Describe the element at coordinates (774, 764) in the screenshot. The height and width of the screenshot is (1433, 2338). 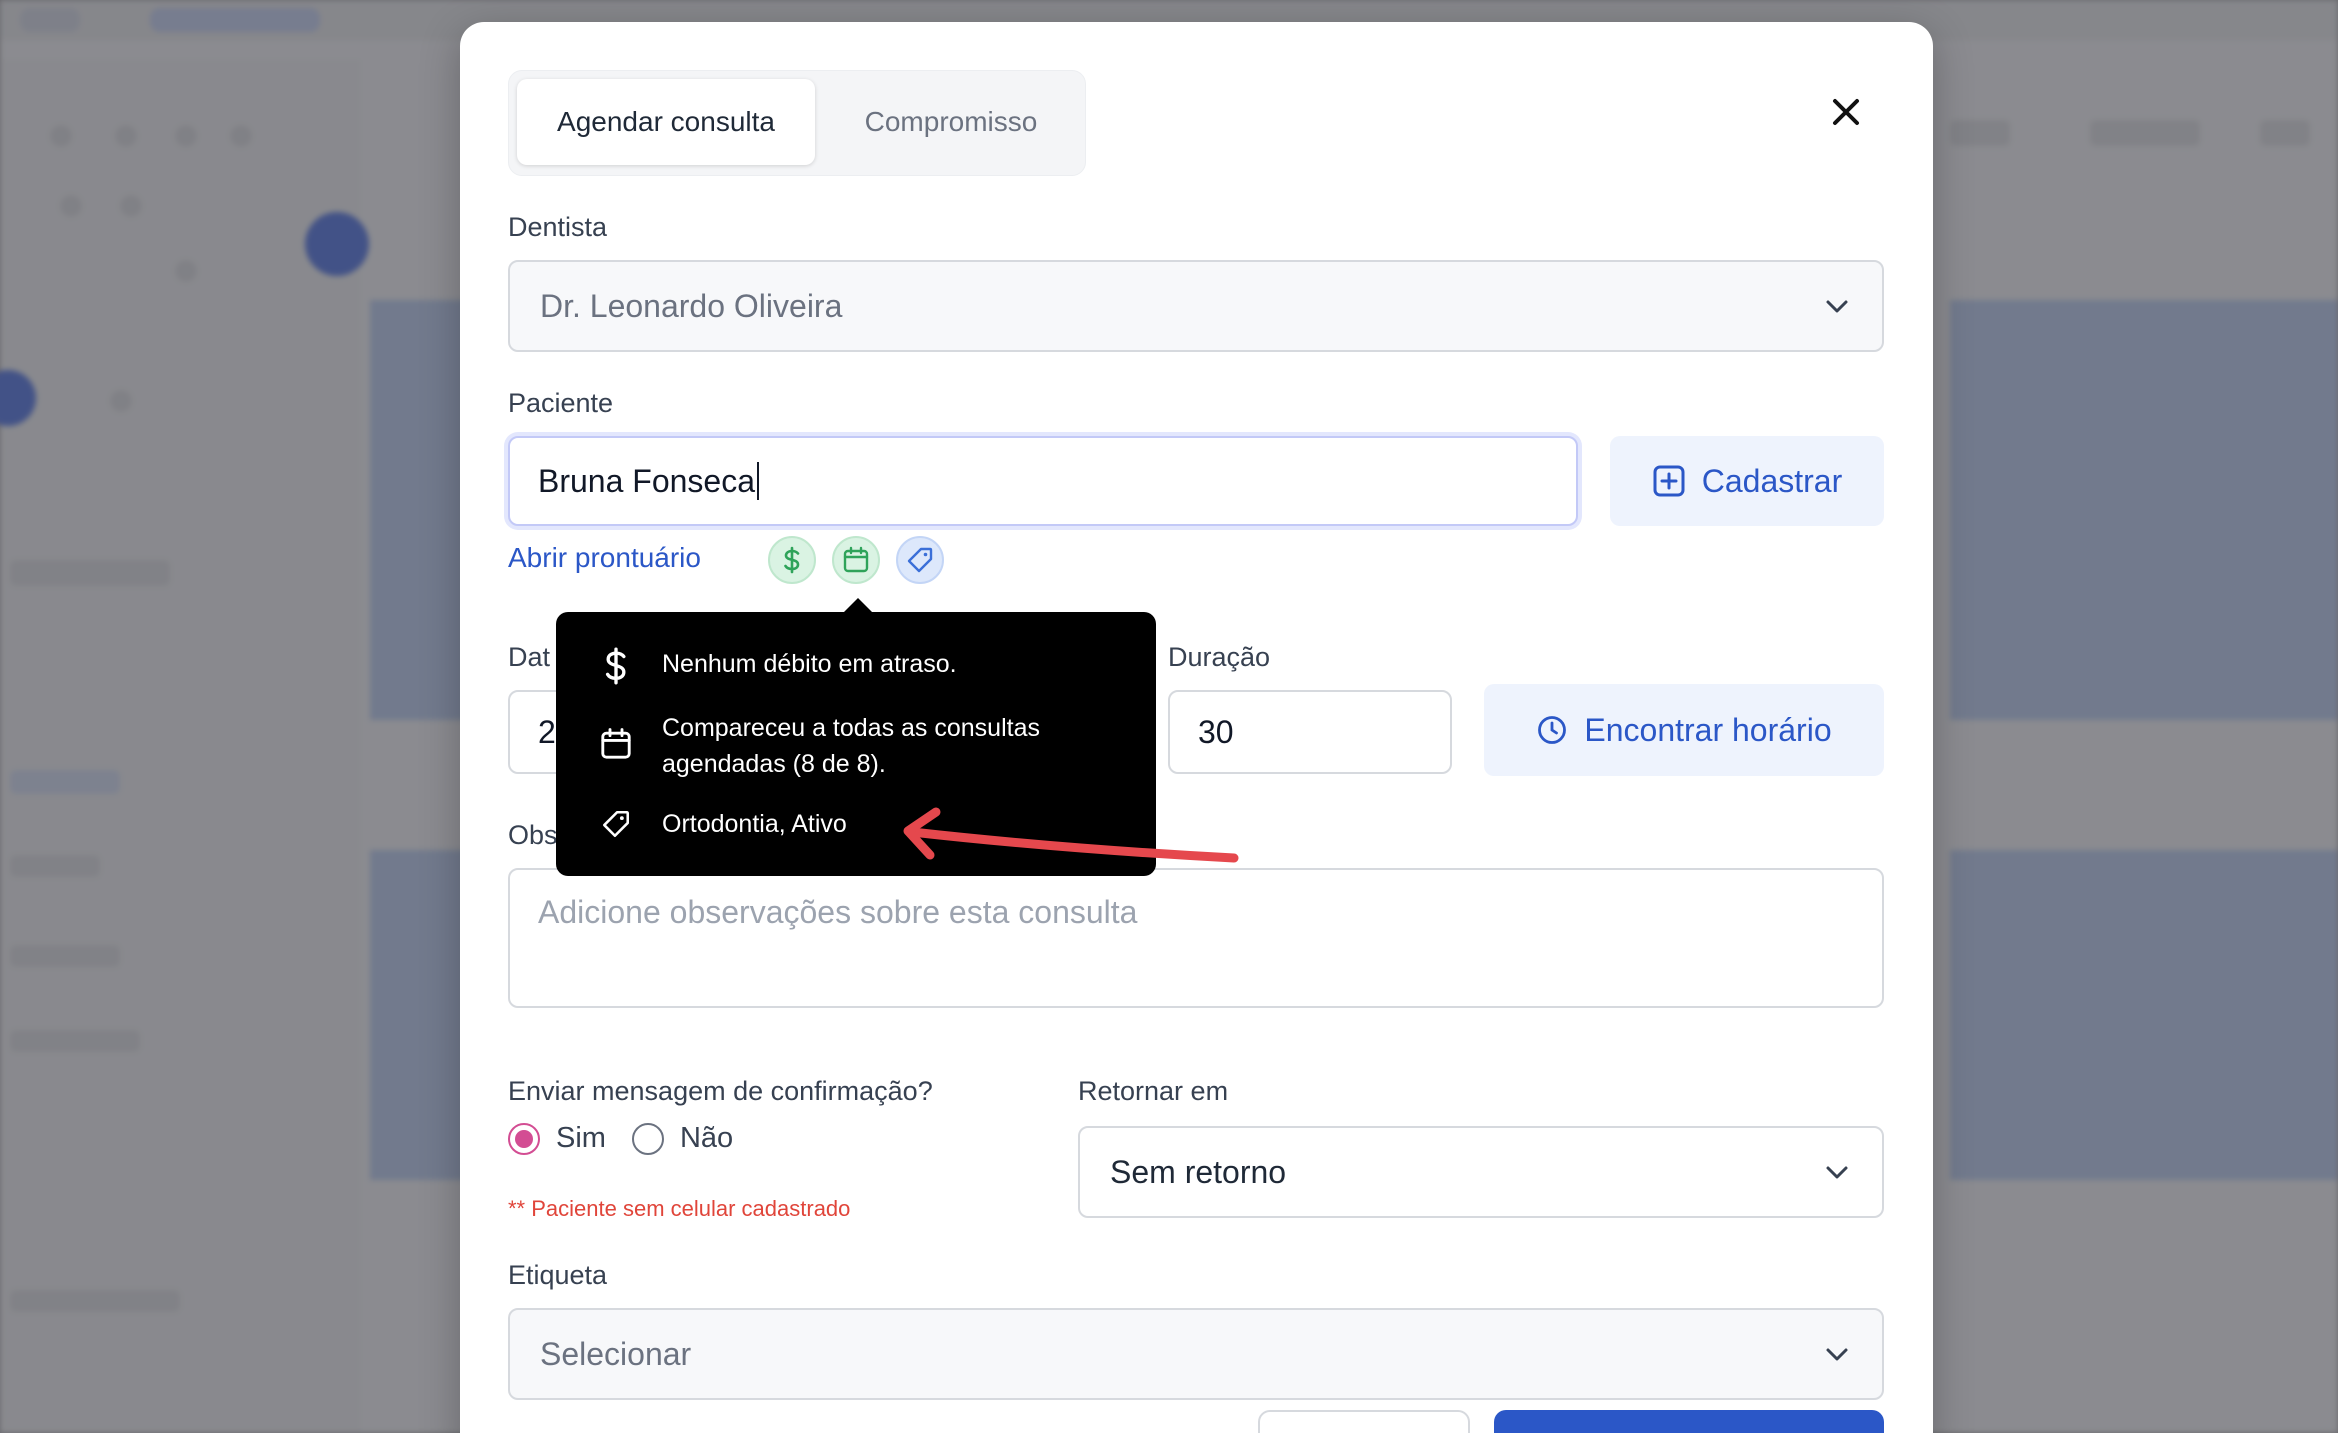
I see `tooltip-attendance-text-line2: agendadas (8 de 8).` at that location.